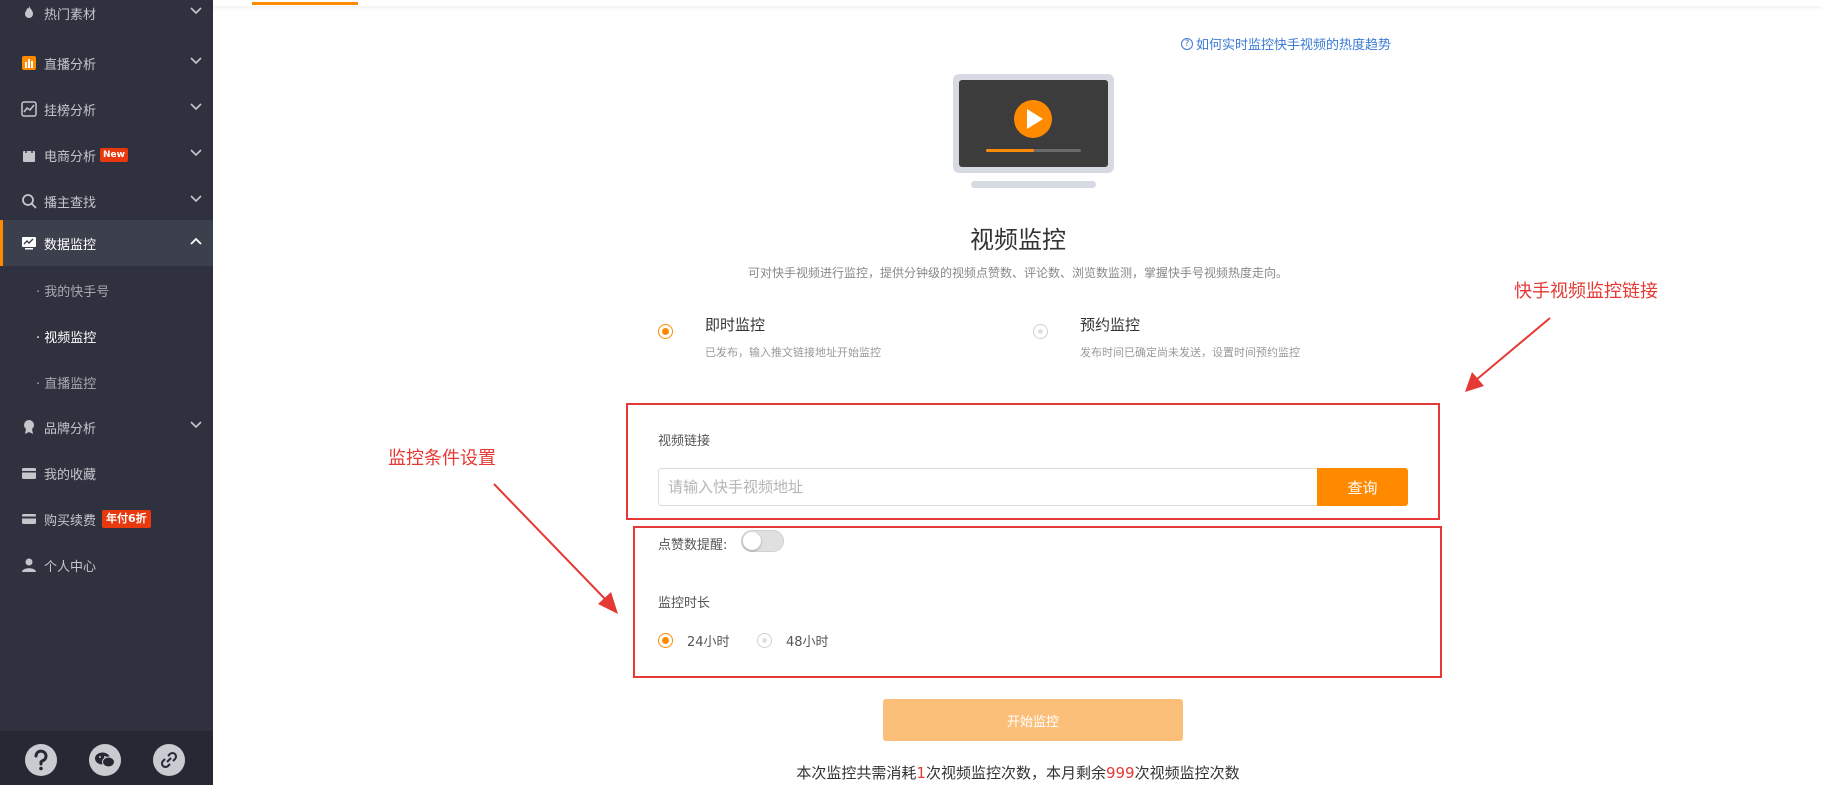 The image size is (1823, 785). I want to click on mode-desc: 已发布，输入推文链接地址开始监控, so click(793, 352).